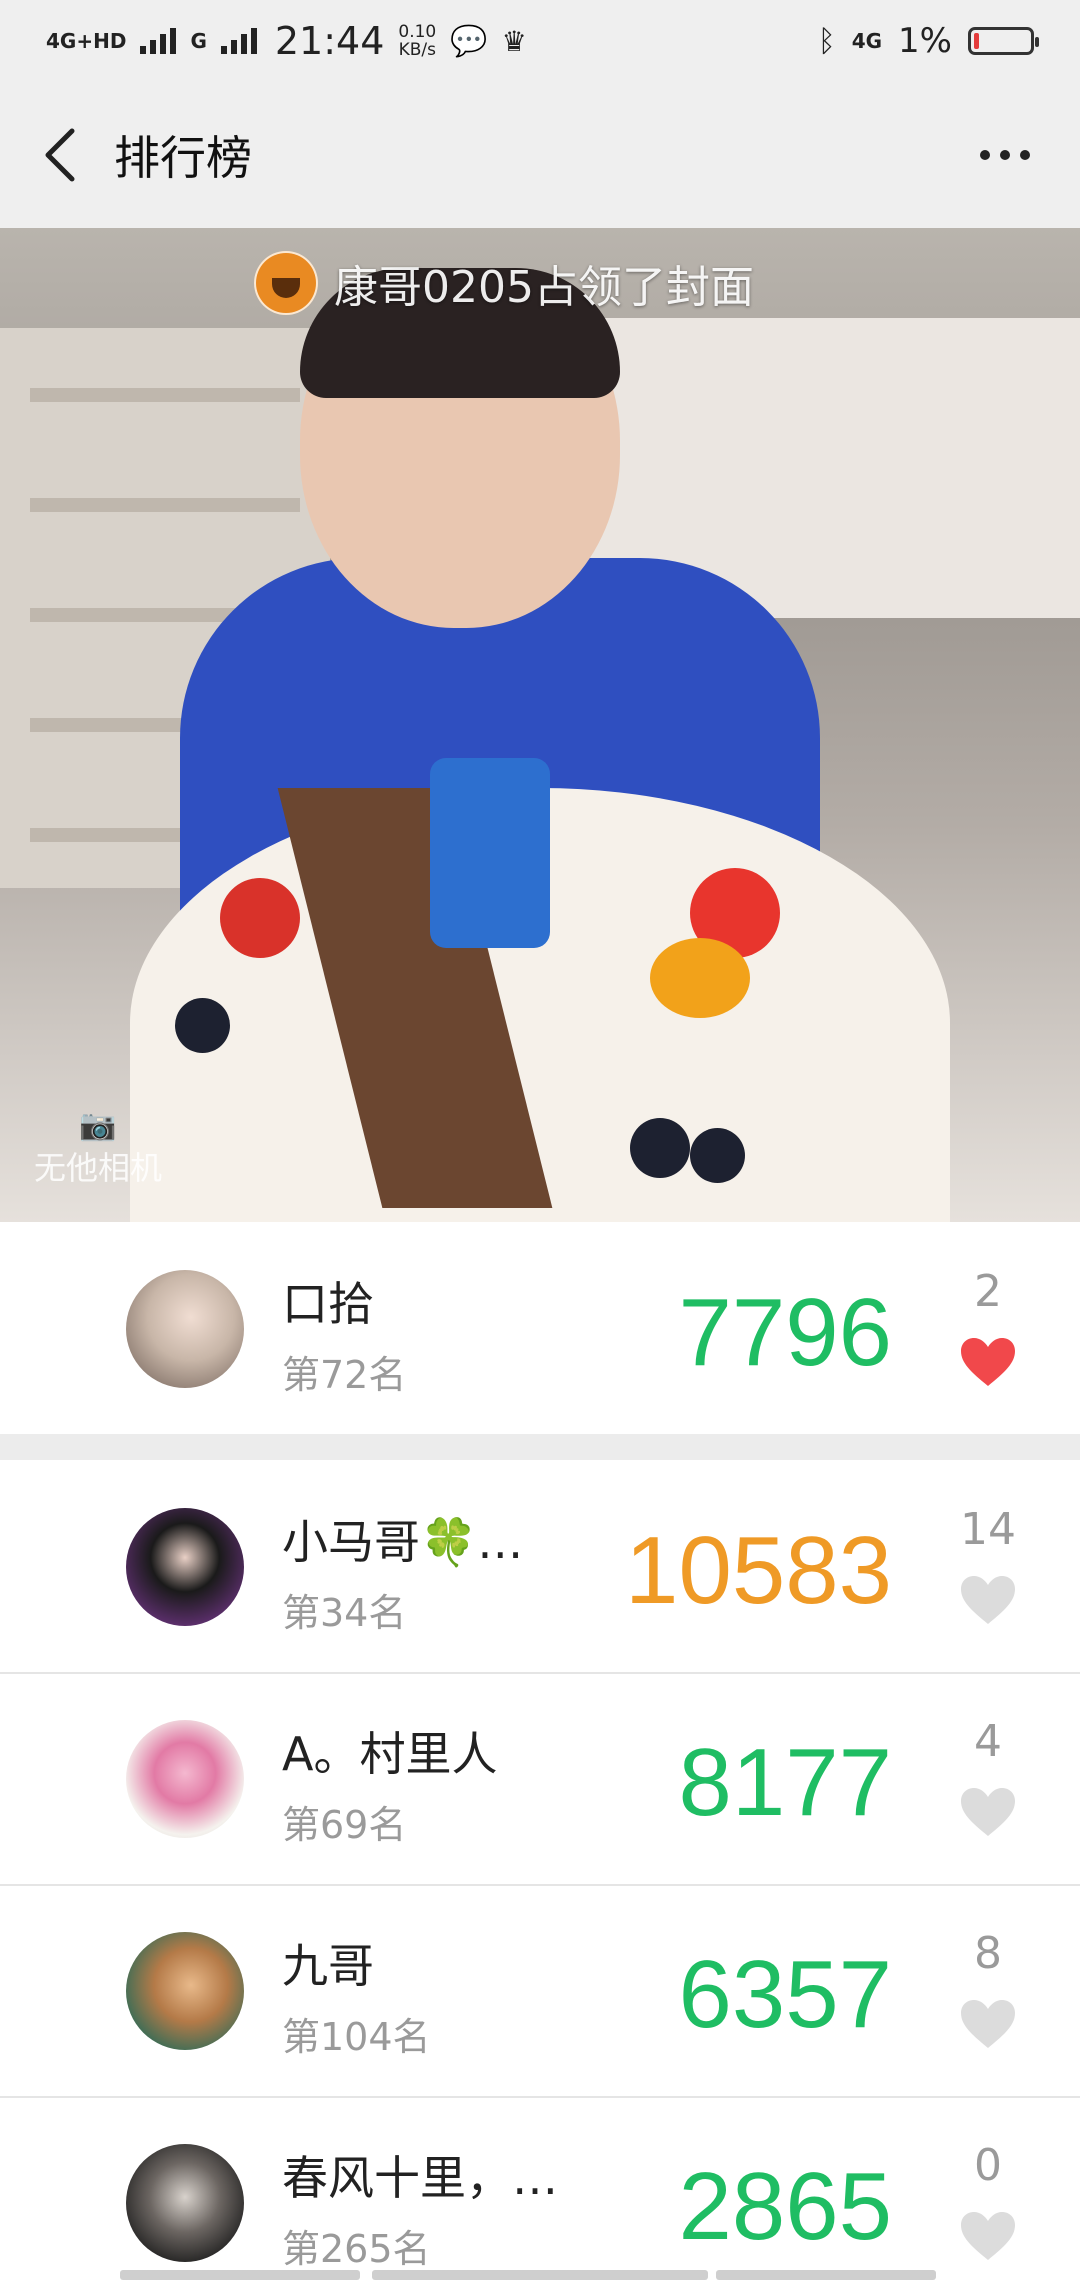 The image size is (1080, 2280). I want to click on step-count: 8177, so click(785, 1782).